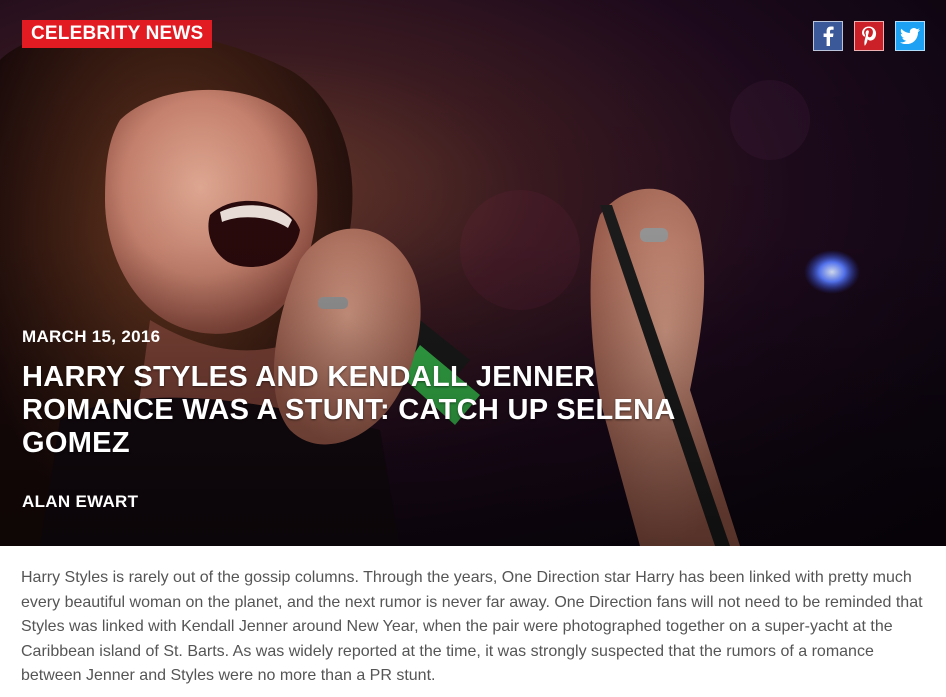 The width and height of the screenshot is (946, 697). I want to click on twitter-icon, so click(910, 36).